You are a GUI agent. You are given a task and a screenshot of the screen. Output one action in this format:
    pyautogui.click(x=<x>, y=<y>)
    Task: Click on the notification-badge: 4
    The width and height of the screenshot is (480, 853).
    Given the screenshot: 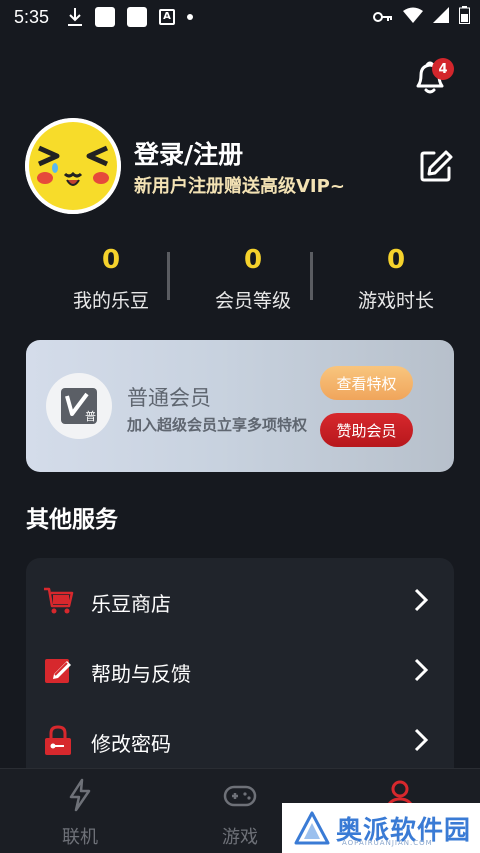 What is the action you would take?
    pyautogui.click(x=443, y=69)
    